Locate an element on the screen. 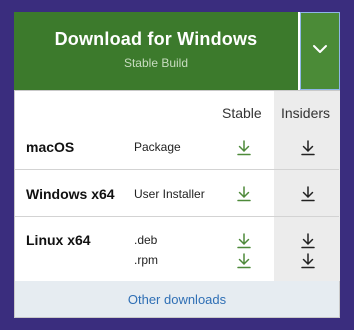 This screenshot has width=354, height=330. panel-footer: Other downloads is located at coordinates (177, 299).